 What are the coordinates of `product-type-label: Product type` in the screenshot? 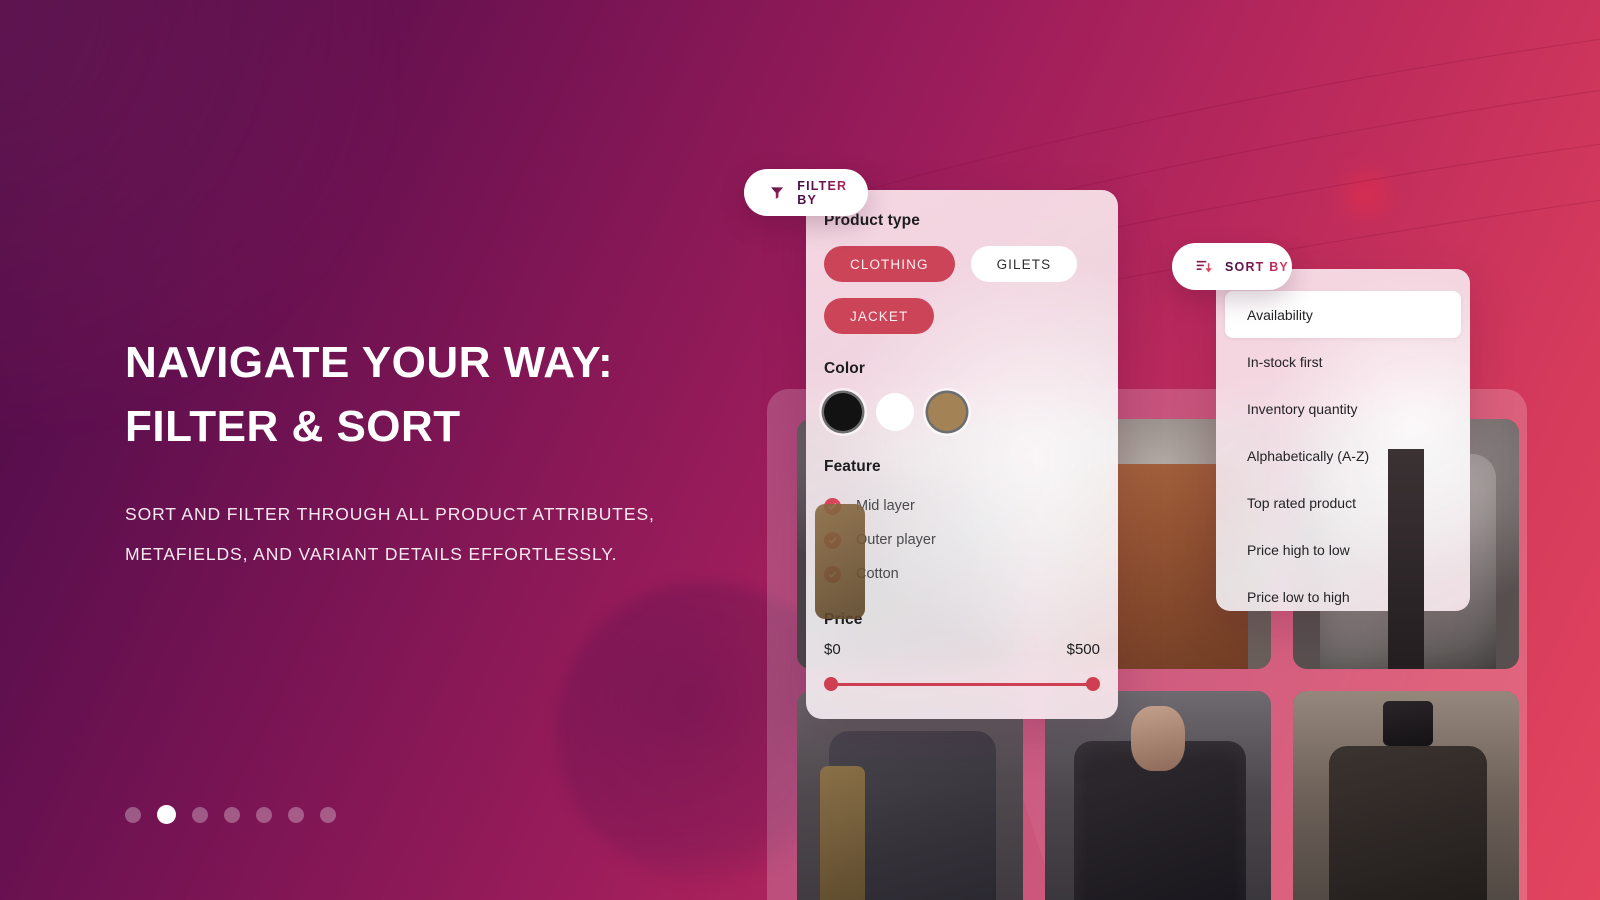 It's located at (872, 220).